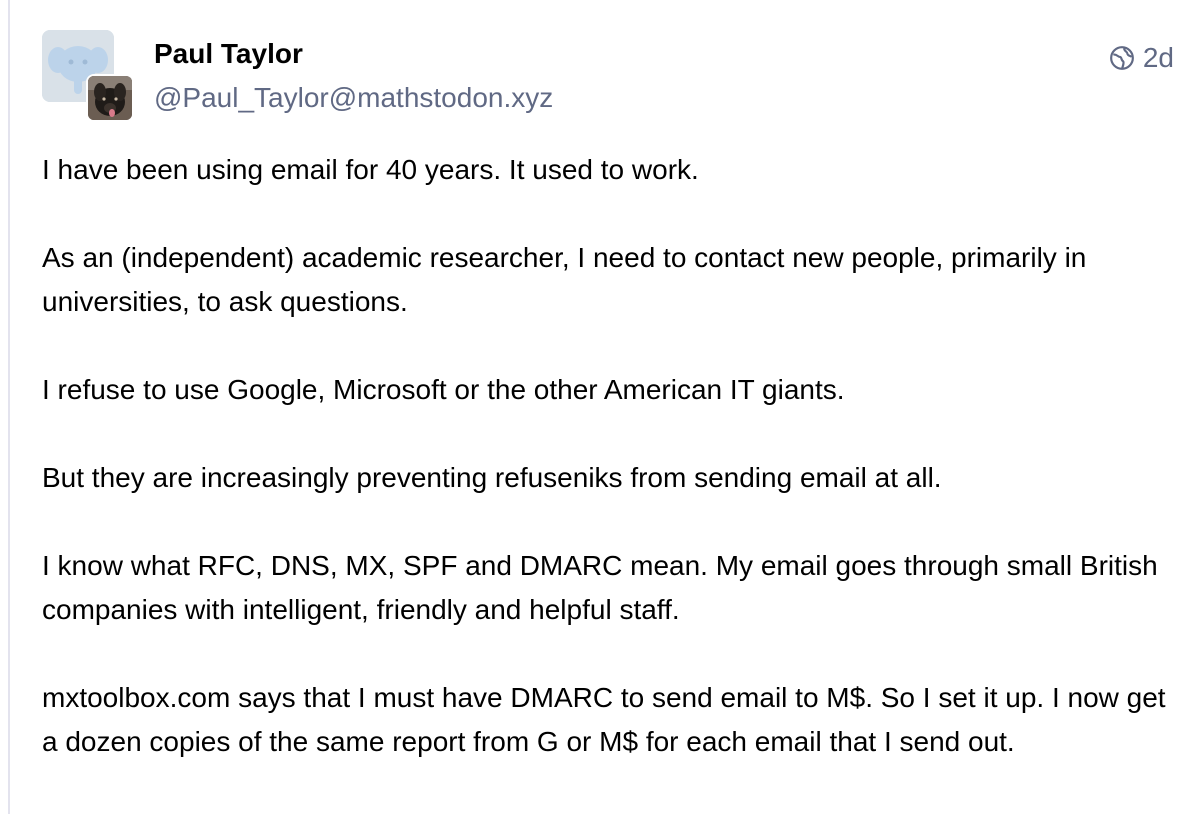 Image resolution: width=1192 pixels, height=814 pixels. Describe the element at coordinates (1158, 58) in the screenshot. I see `relative-timestamp: 2d` at that location.